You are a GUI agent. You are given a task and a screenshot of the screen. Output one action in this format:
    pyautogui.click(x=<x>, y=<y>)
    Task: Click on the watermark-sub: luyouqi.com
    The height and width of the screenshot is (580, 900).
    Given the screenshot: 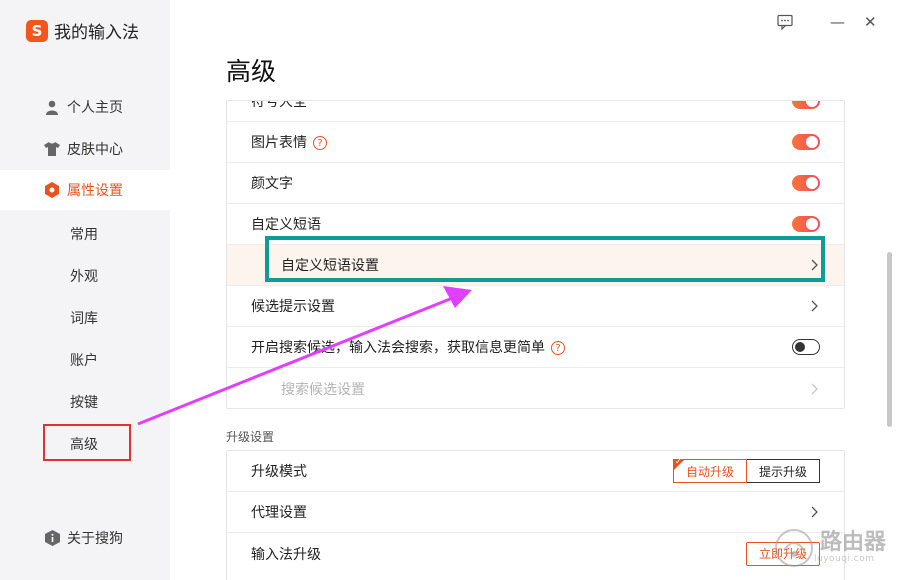 What is the action you would take?
    pyautogui.click(x=844, y=559)
    